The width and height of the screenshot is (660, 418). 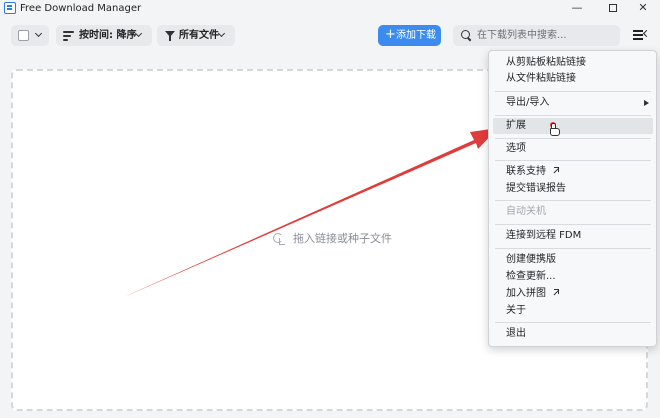 I want to click on main-menu-button, so click(x=641, y=35).